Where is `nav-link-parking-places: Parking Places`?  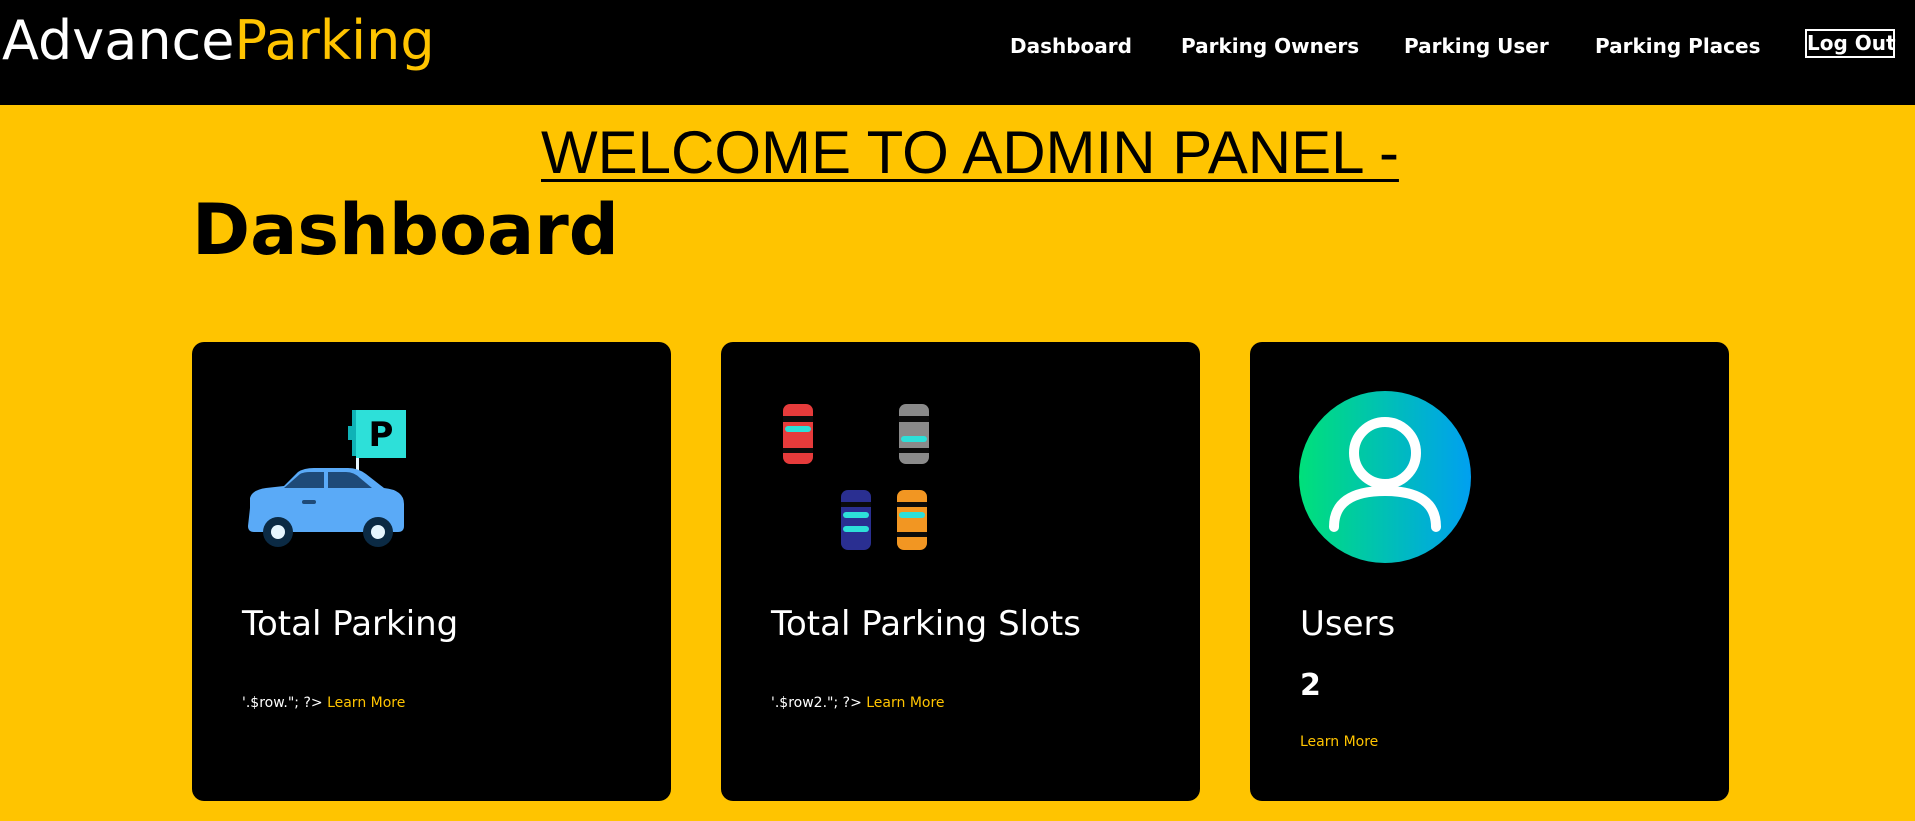
nav-link-parking-places: Parking Places is located at coordinates (1678, 46).